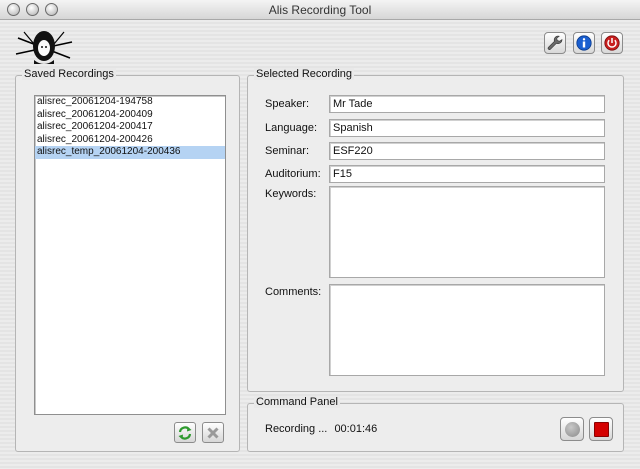  I want to click on record-button, so click(572, 429).